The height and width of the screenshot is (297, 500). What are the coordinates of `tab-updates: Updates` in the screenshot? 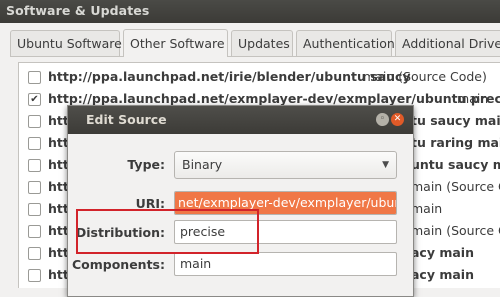 It's located at (262, 43).